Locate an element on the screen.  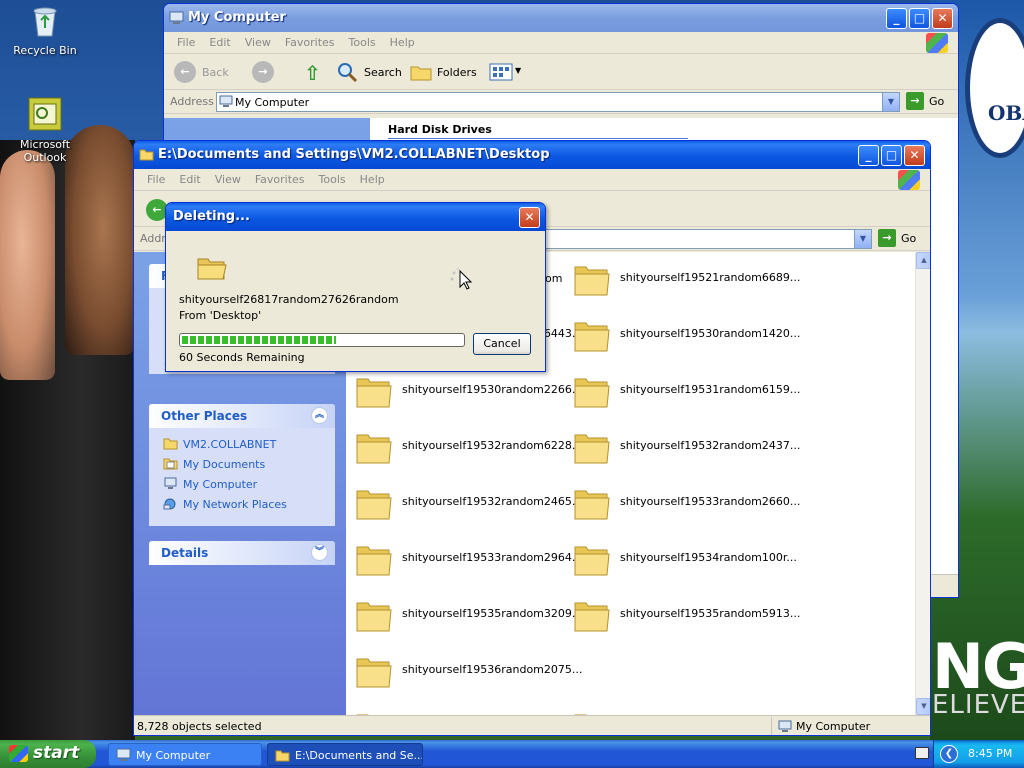
system-tray: ❮ 8:45 PM is located at coordinates (969, 754).